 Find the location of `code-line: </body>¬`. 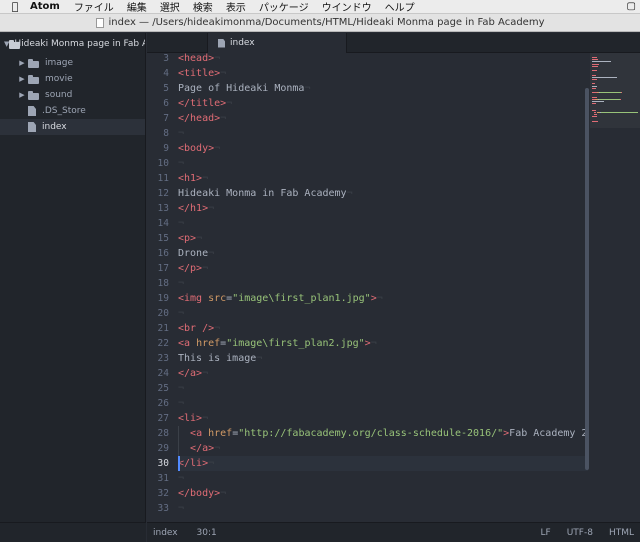

code-line: </body>¬ is located at coordinates (202, 493).